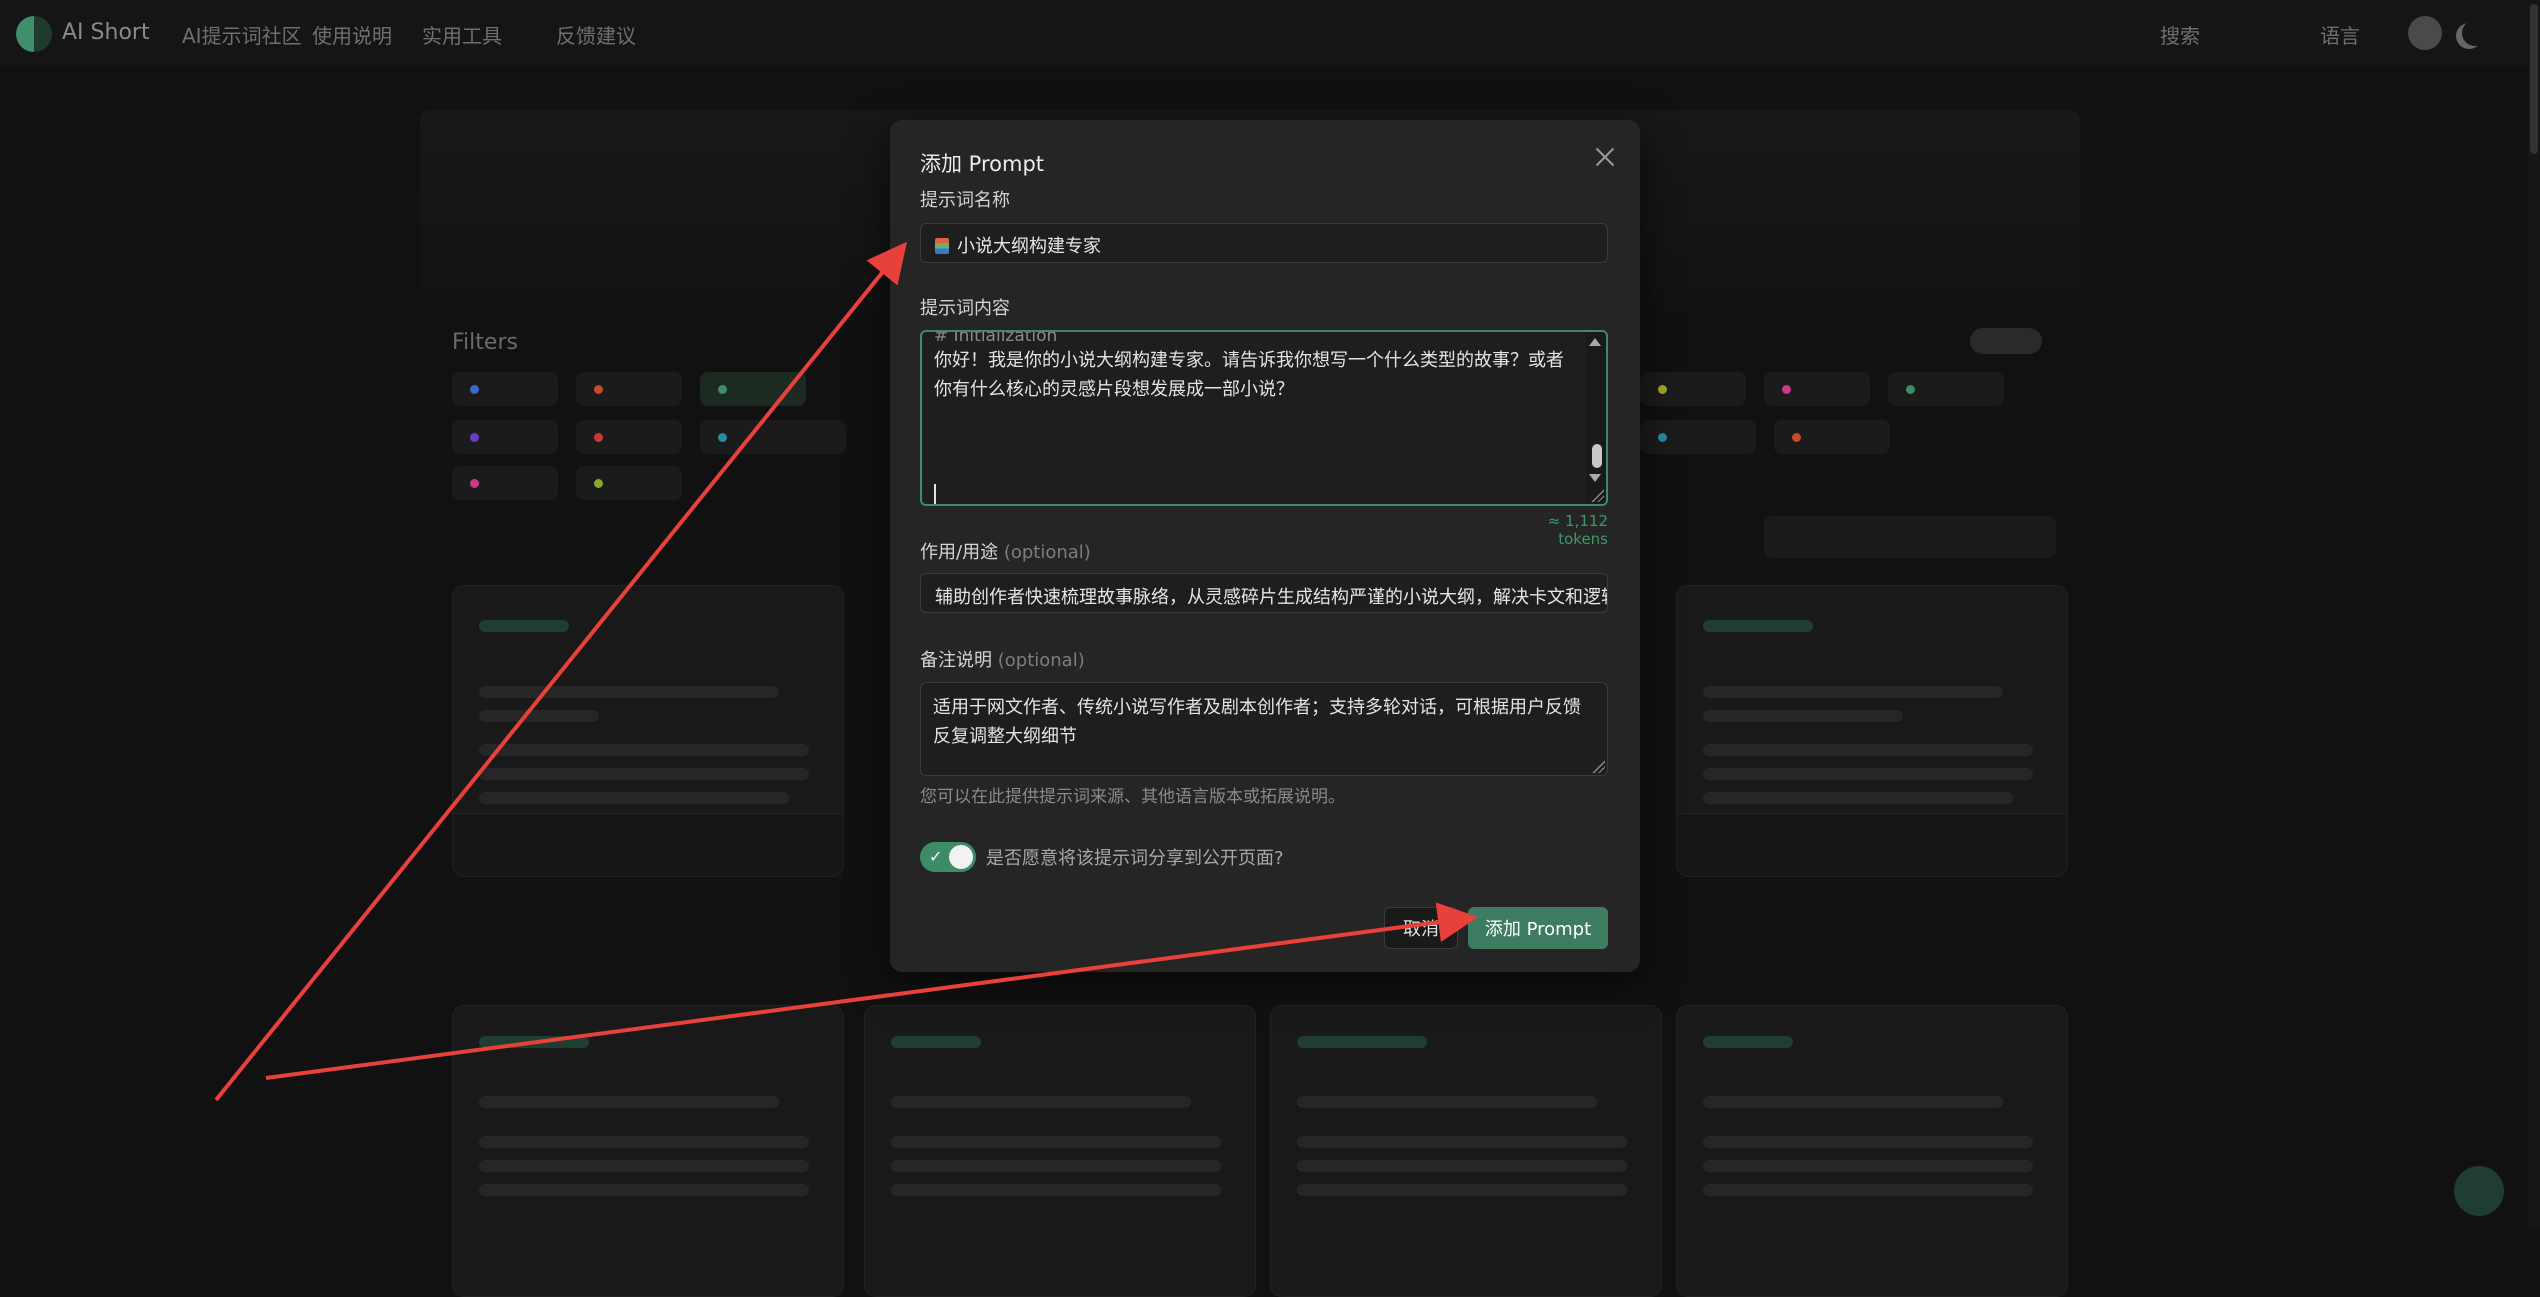 The width and height of the screenshot is (2540, 1297). I want to click on nav-link-feedback: 反馈建议, so click(596, 34).